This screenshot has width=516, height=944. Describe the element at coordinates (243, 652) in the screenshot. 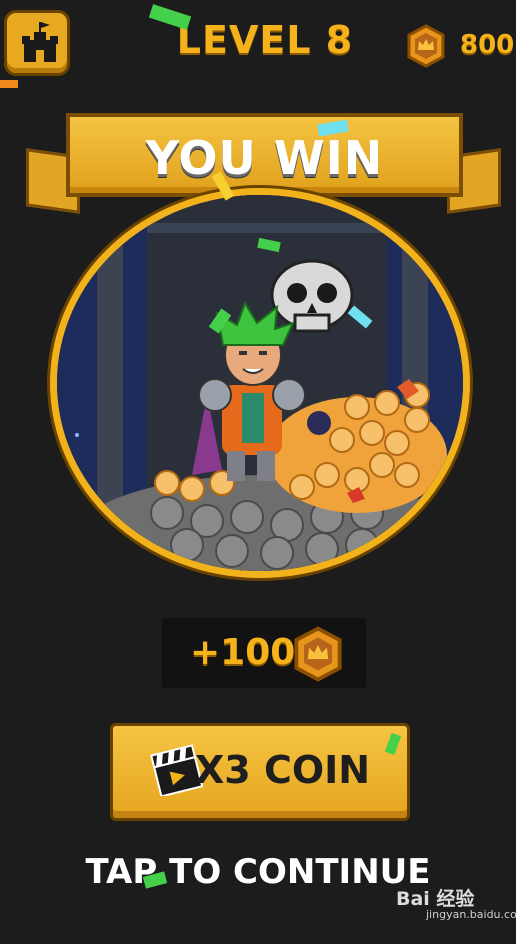

I see `reward-amount: +100` at that location.